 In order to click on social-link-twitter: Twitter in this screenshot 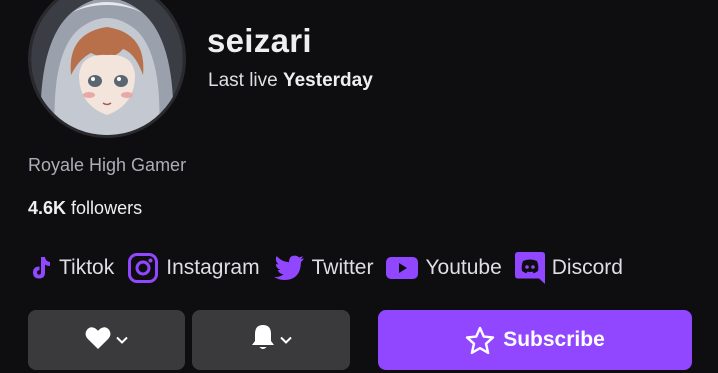, I will do `click(323, 268)`.